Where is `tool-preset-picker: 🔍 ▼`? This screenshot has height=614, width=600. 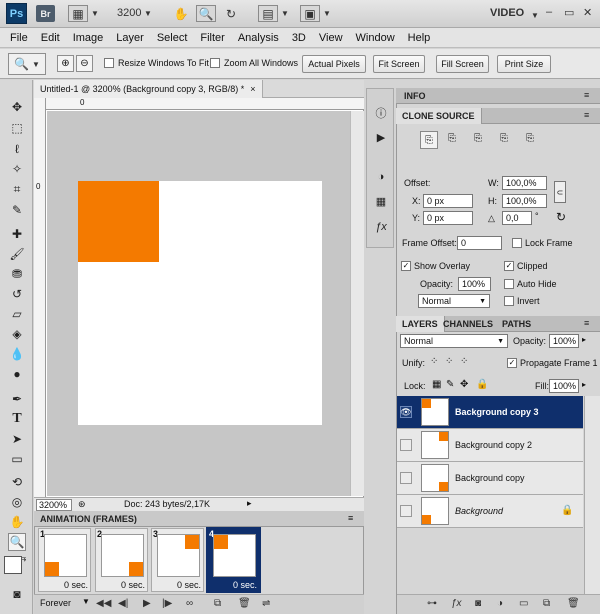 tool-preset-picker: 🔍 ▼ is located at coordinates (27, 64).